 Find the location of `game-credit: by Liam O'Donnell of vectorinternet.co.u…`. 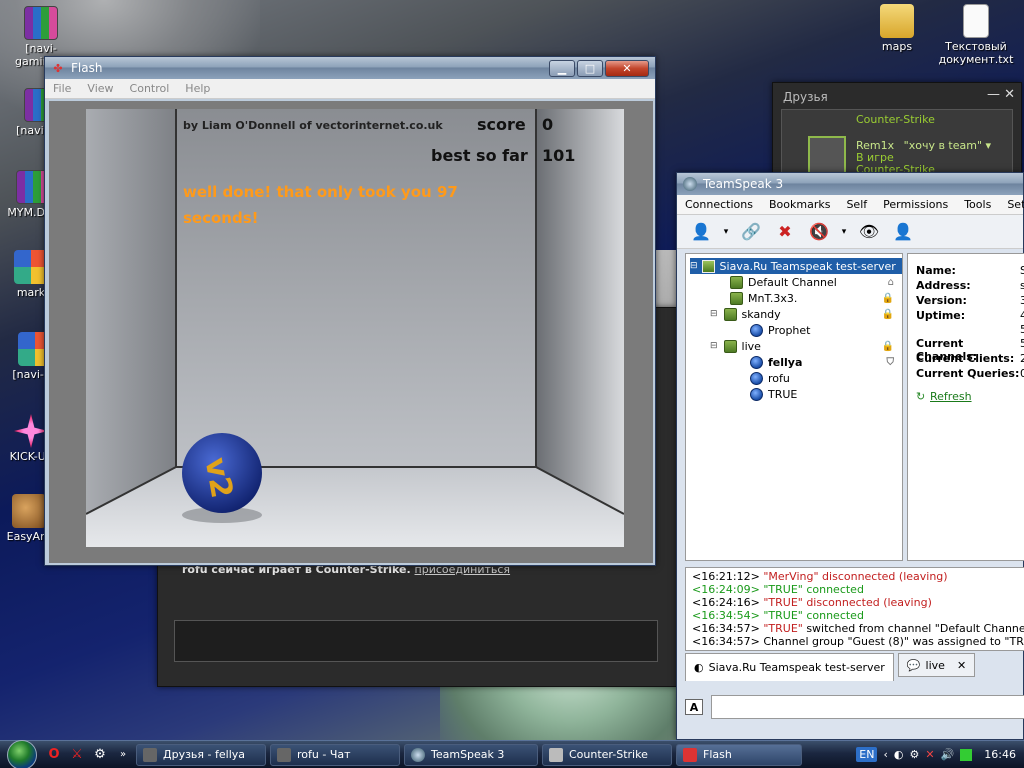

game-credit: by Liam O'Donnell of vectorinternet.co.u… is located at coordinates (313, 125).